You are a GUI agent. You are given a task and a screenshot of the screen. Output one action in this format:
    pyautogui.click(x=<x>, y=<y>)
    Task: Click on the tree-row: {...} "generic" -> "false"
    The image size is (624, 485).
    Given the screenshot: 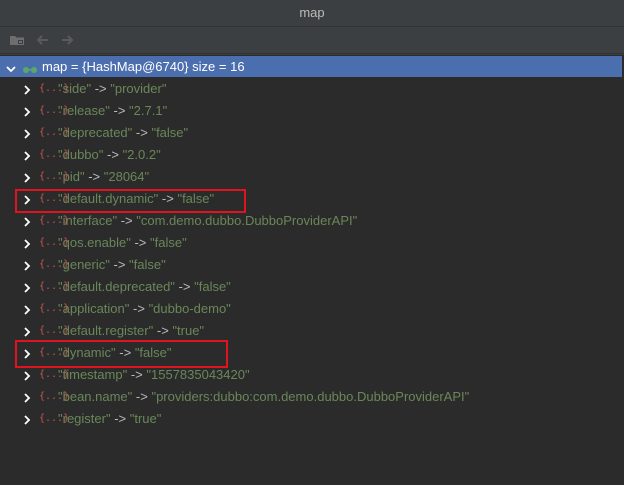 What is the action you would take?
    pyautogui.click(x=311, y=265)
    